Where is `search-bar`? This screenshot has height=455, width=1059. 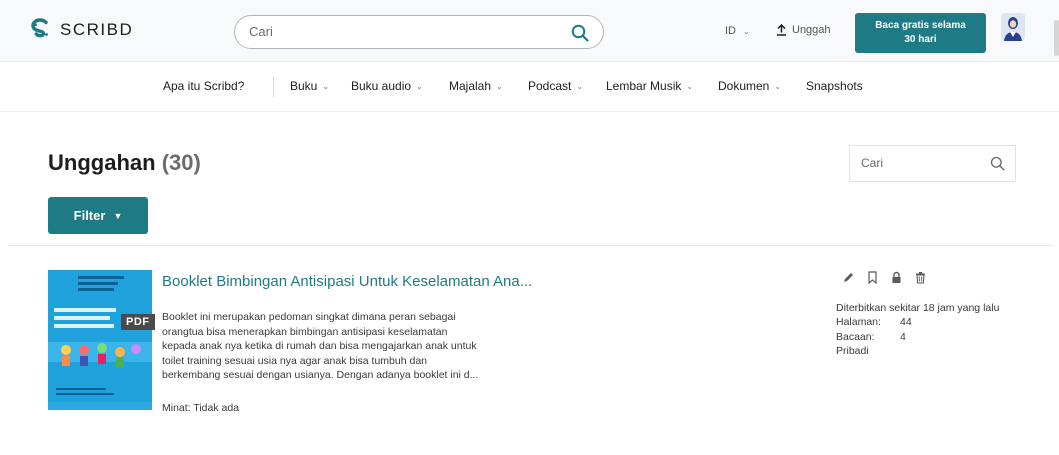 search-bar is located at coordinates (419, 32).